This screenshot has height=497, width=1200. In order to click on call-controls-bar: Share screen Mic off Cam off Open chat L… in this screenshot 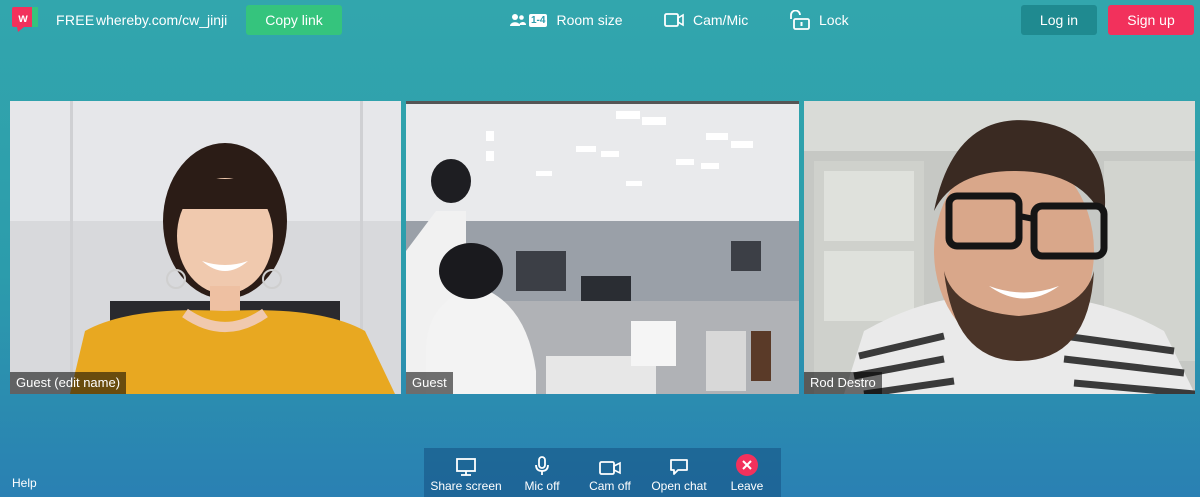, I will do `click(602, 472)`.